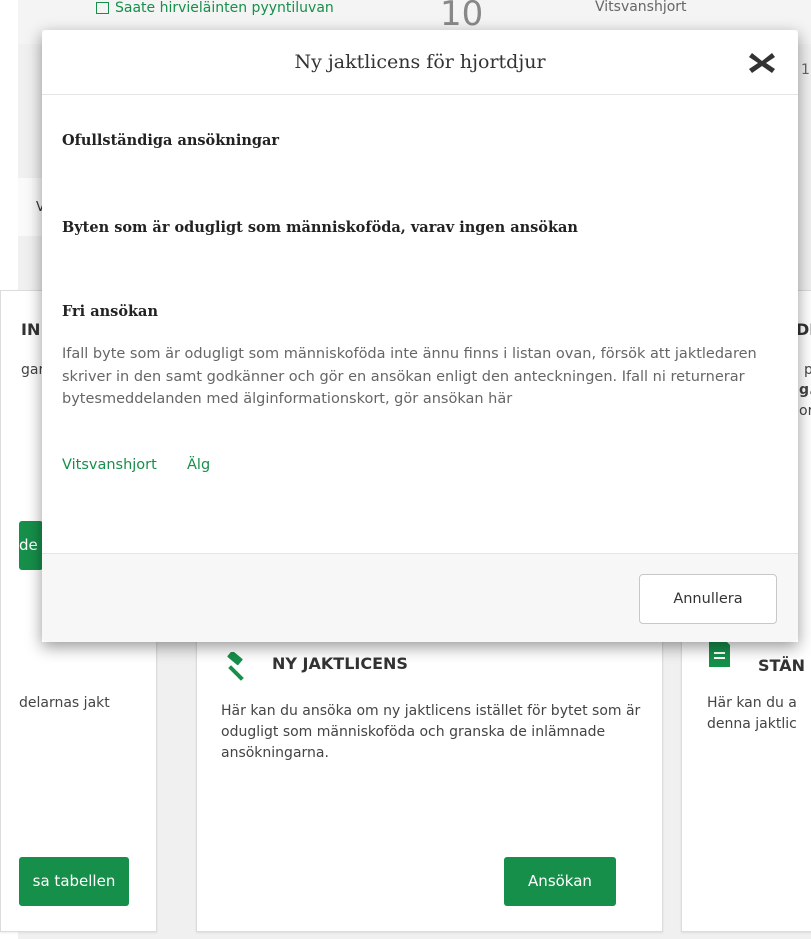  What do you see at coordinates (807, 370) in the screenshot?
I see `right-card-text-fragment-1: p` at bounding box center [807, 370].